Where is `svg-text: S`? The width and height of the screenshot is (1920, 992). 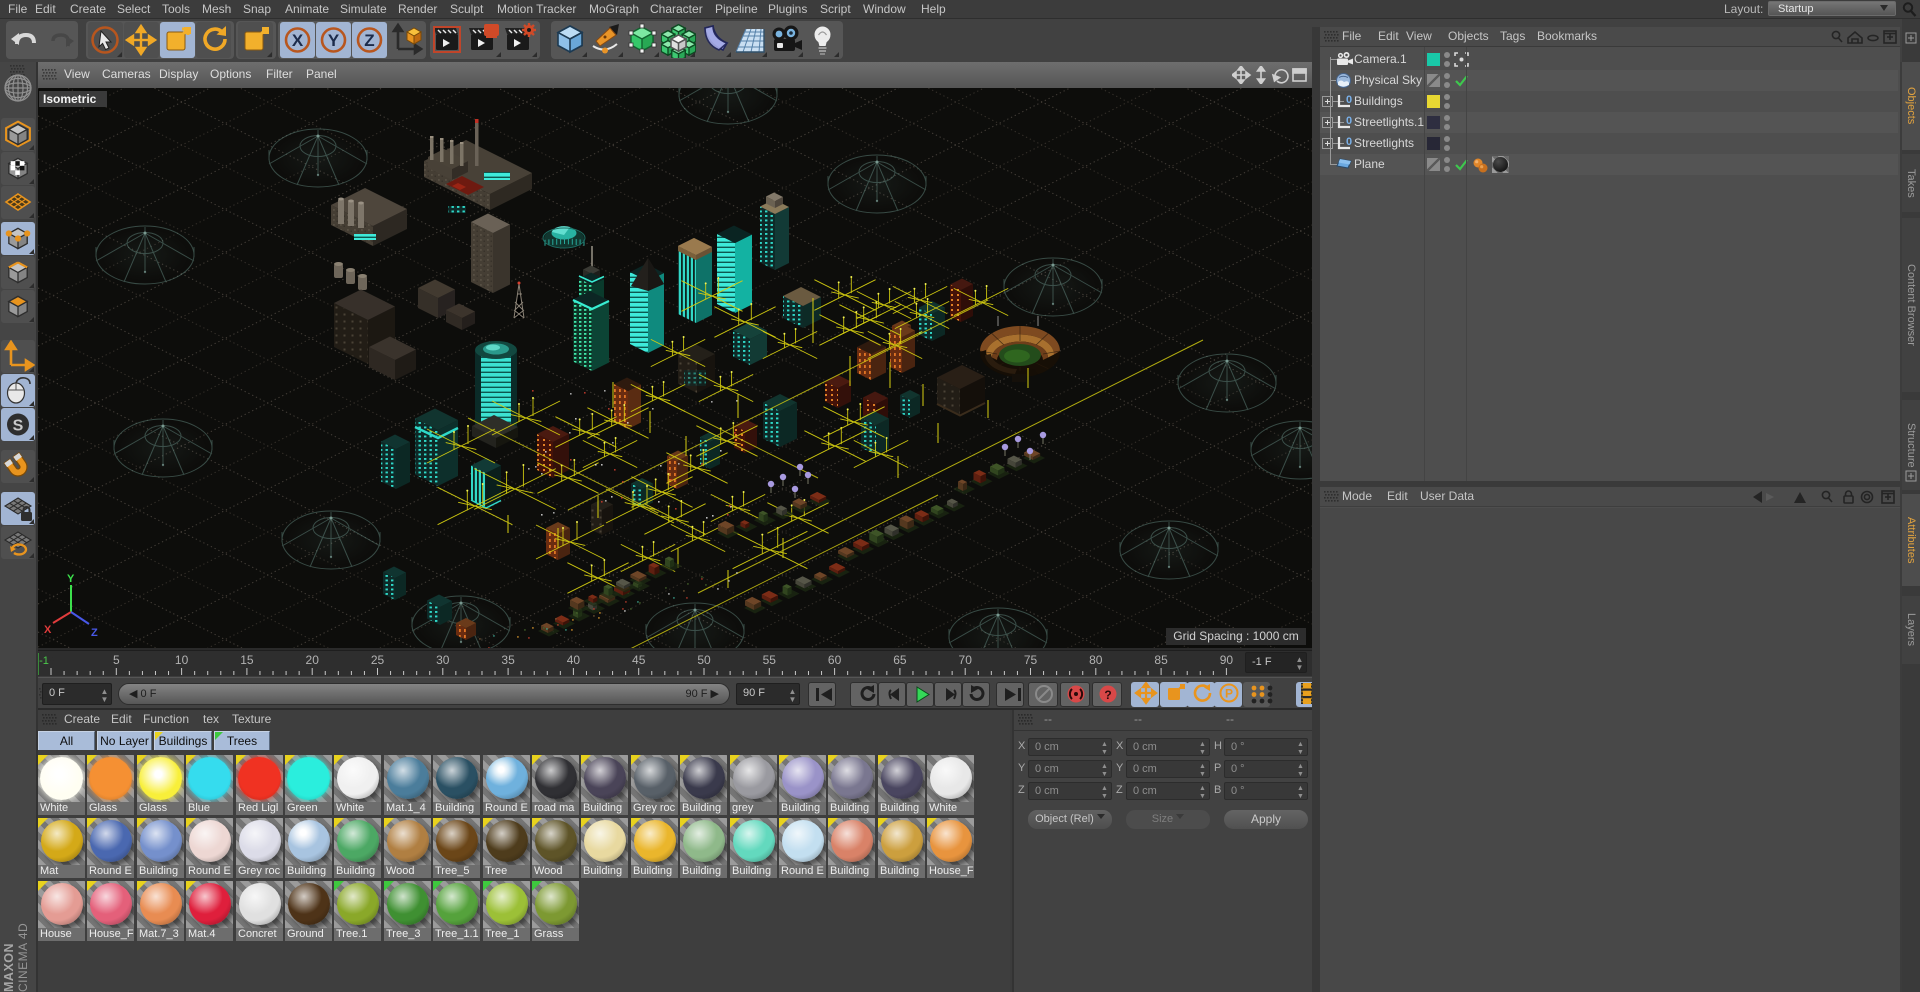
svg-text: S is located at coordinates (18, 426).